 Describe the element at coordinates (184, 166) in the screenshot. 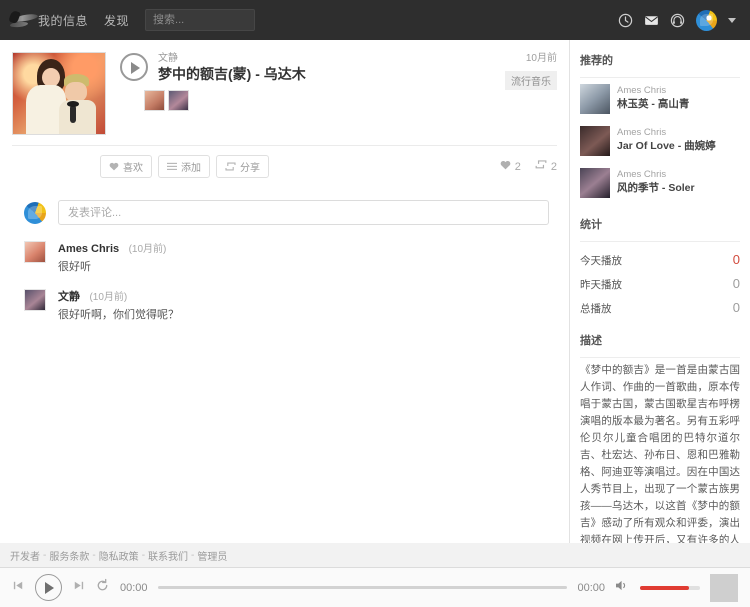

I see `add-button: 添加` at that location.